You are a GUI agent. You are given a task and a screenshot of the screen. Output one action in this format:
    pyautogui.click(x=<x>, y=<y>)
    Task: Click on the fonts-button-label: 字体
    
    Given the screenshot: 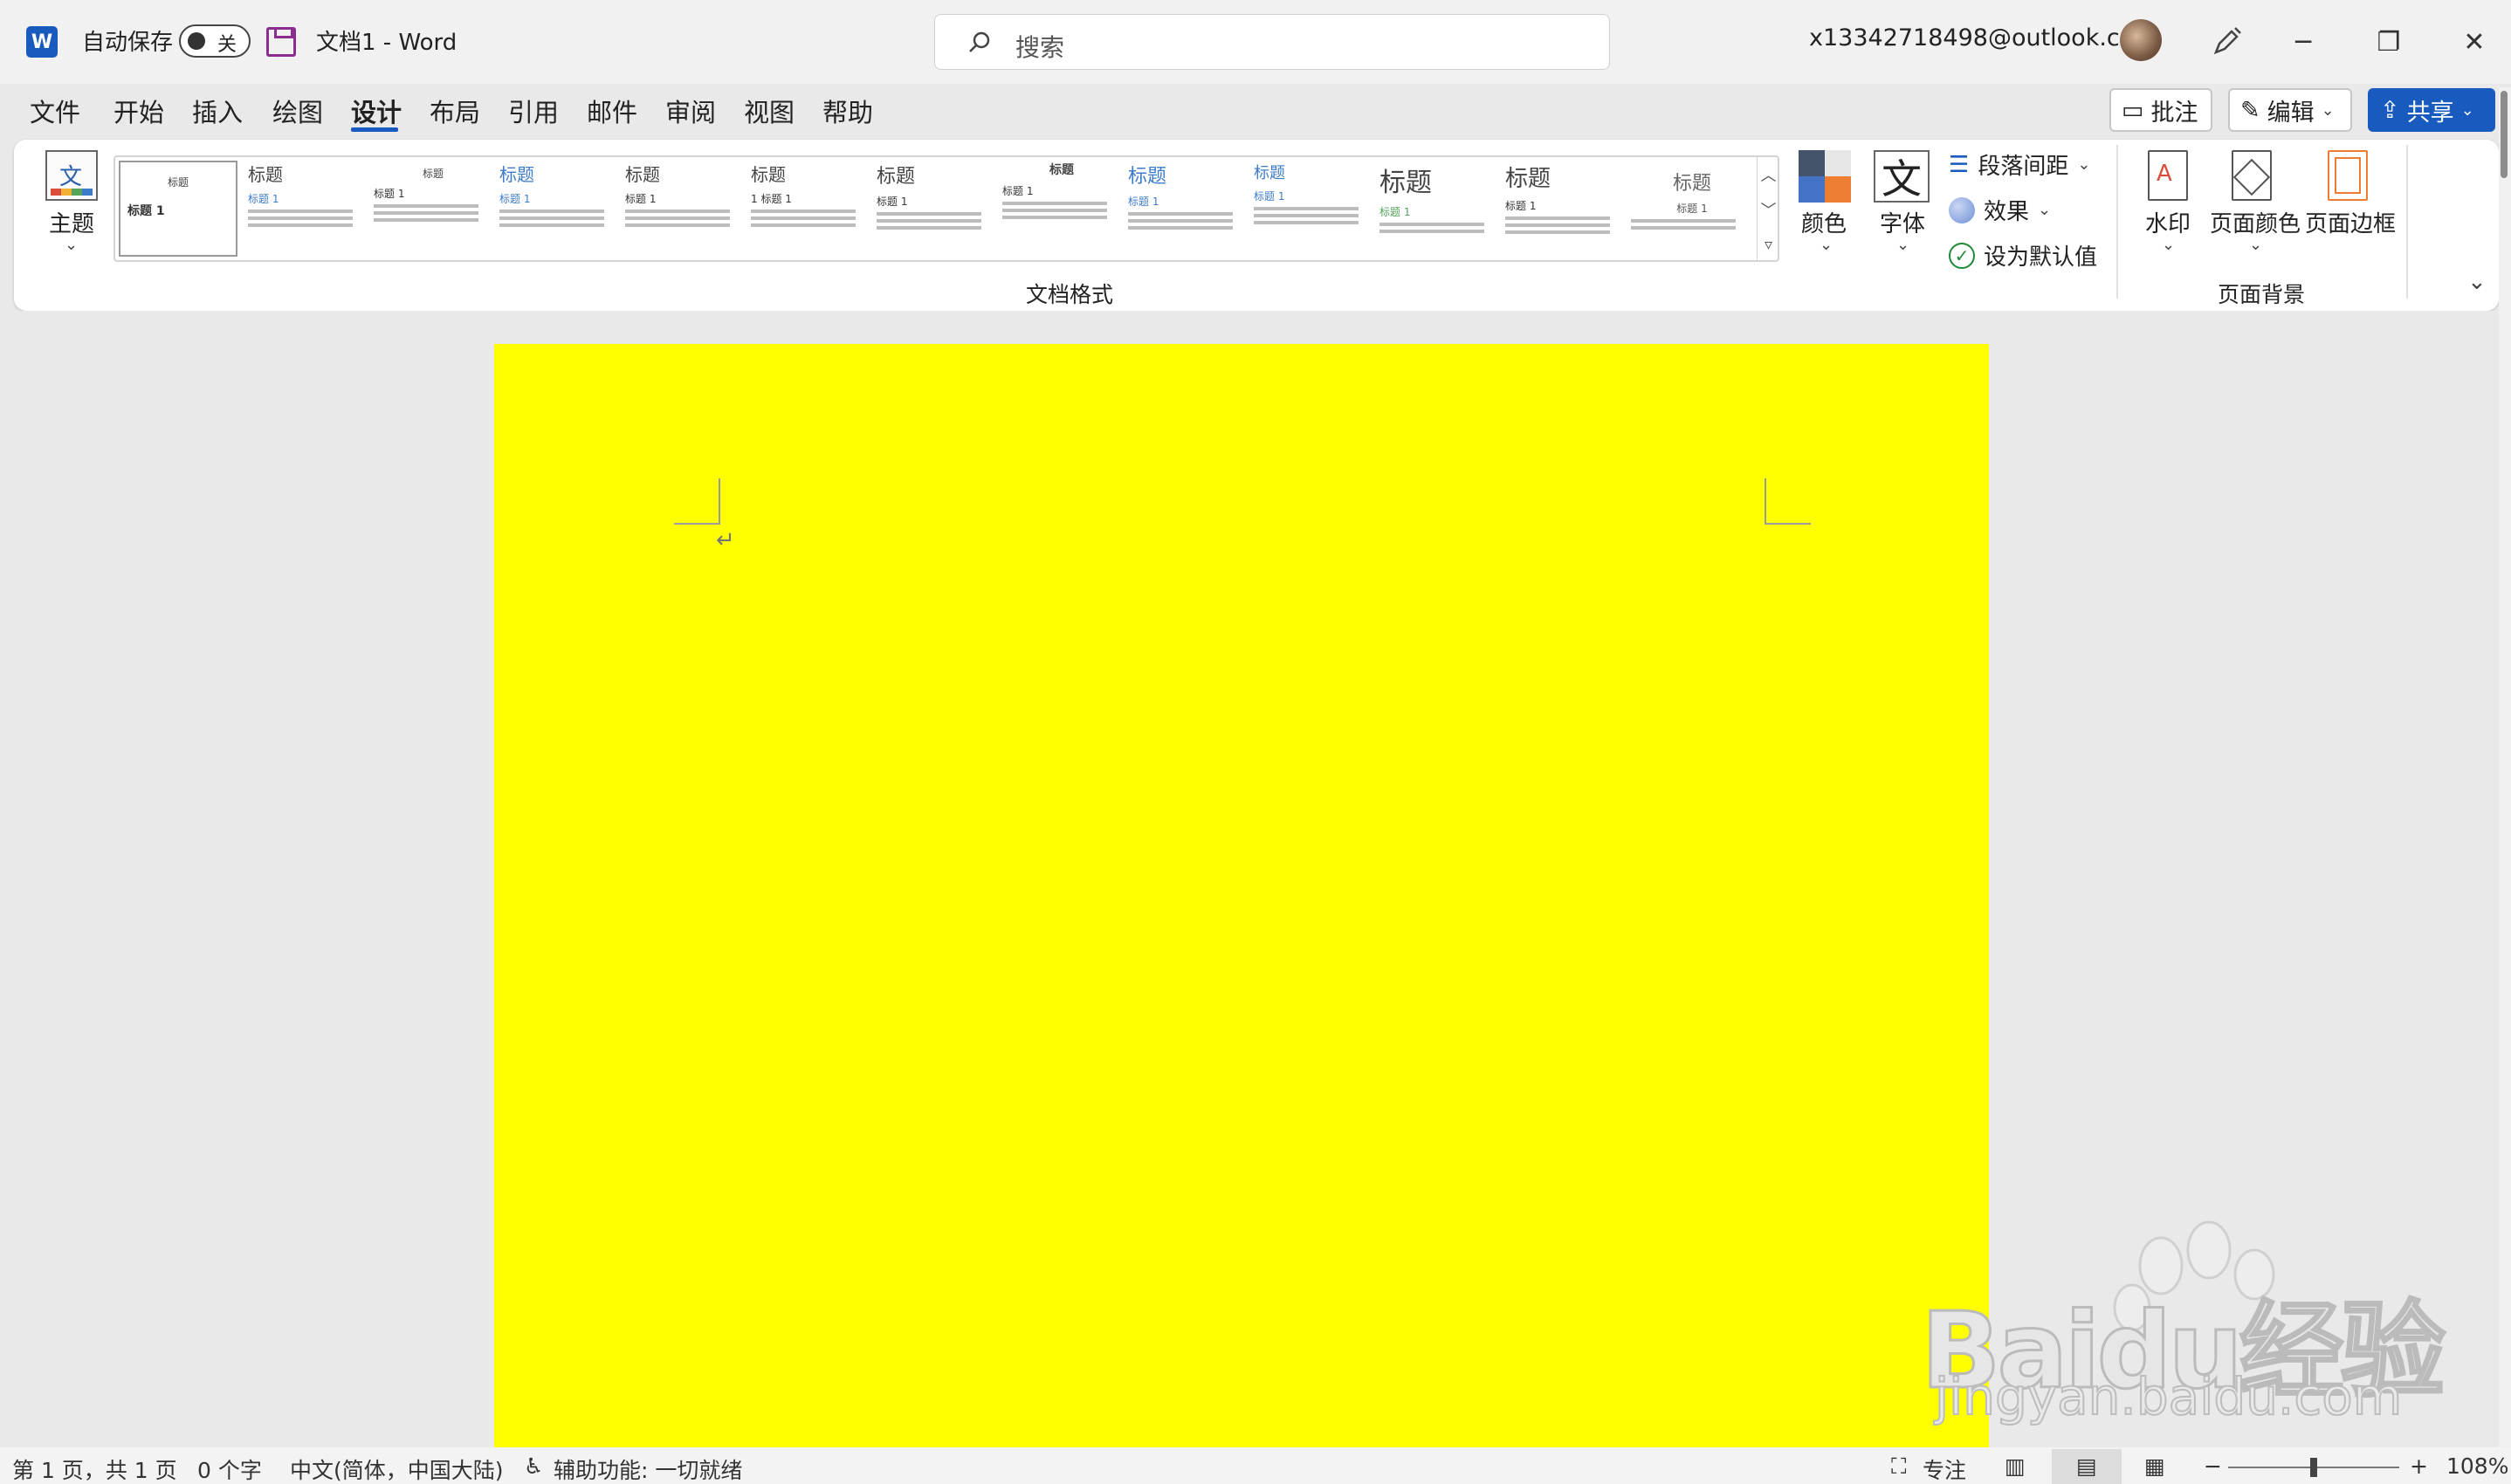 What is the action you would take?
    pyautogui.click(x=1903, y=222)
    